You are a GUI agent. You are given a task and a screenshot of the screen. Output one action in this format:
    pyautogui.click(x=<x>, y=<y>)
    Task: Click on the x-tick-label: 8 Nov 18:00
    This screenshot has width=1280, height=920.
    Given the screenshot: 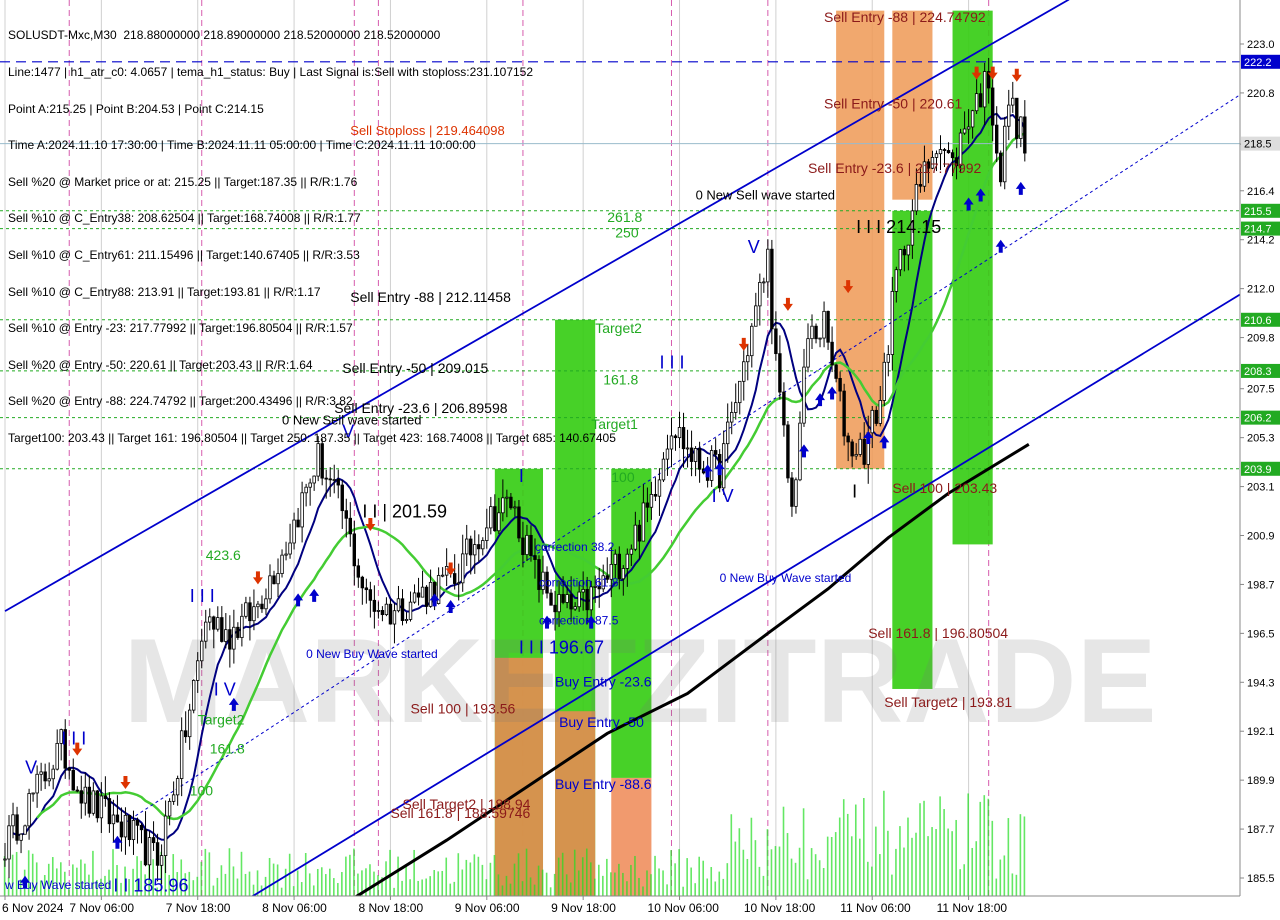 What is the action you would take?
    pyautogui.click(x=390, y=908)
    